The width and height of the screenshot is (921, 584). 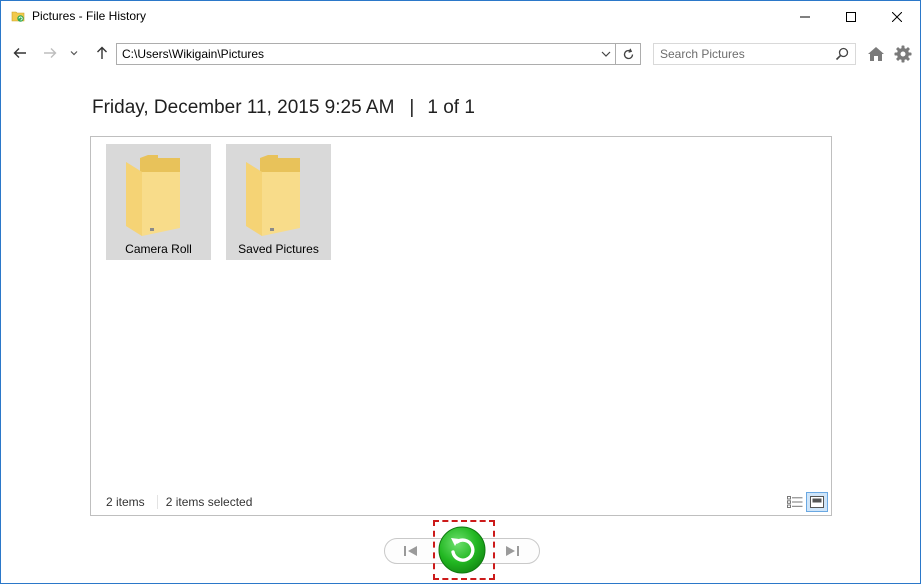 I want to click on title-bar: Pictures - File History, so click(x=460, y=16).